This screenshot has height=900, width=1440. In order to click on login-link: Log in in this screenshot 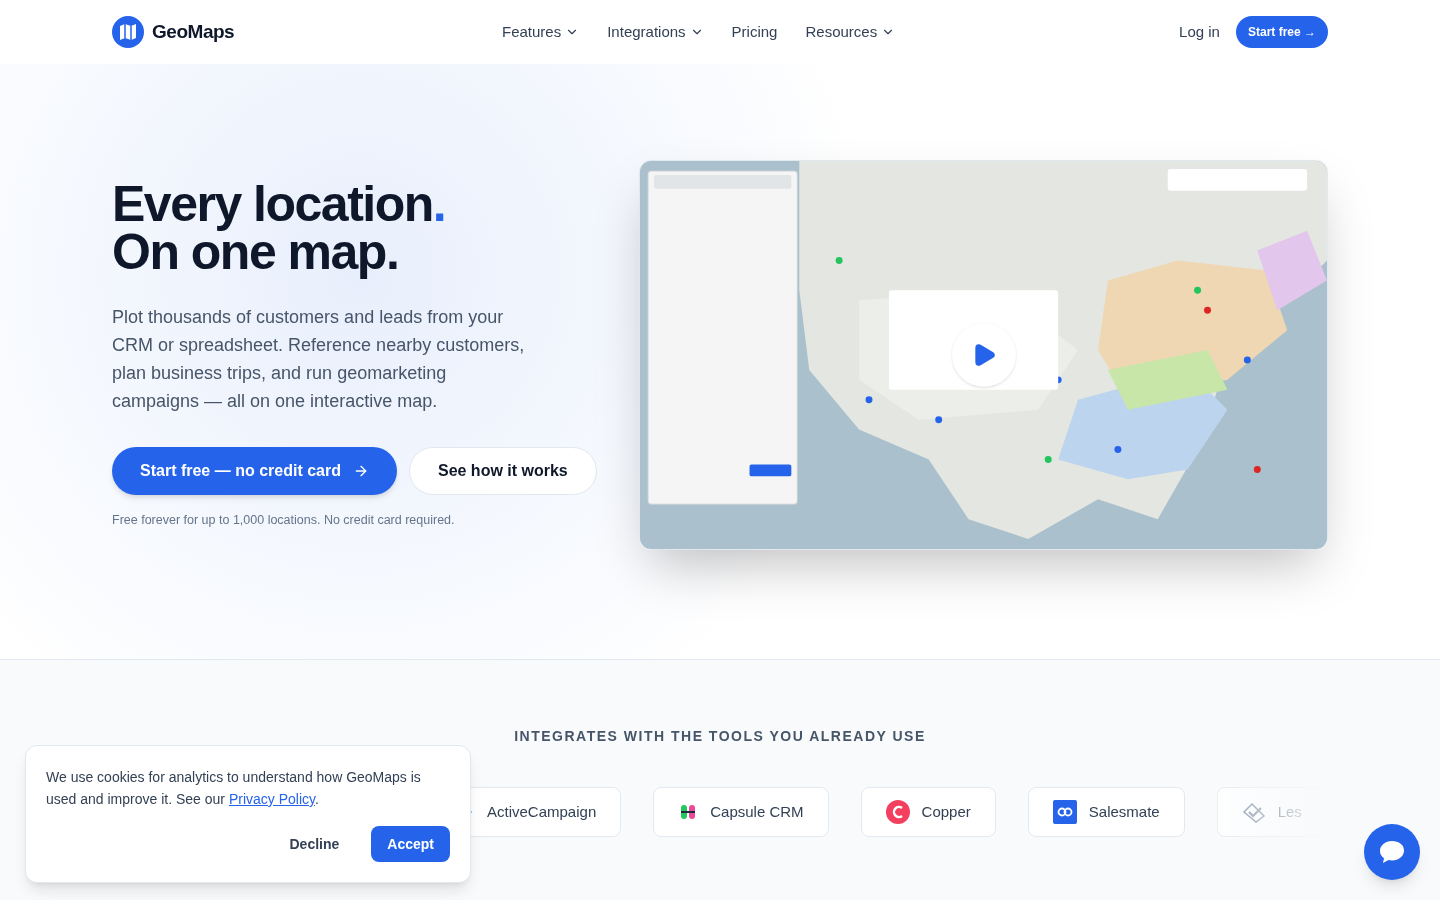, I will do `click(1199, 32)`.